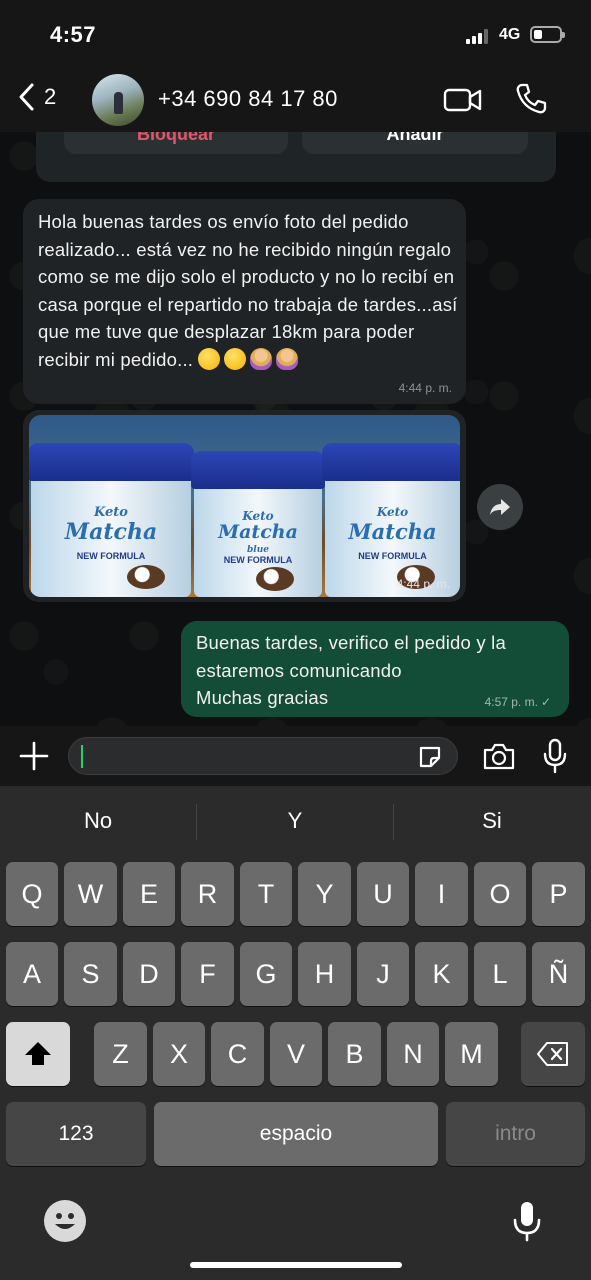 The image size is (591, 1280). I want to click on key-a: A, so click(32, 974).